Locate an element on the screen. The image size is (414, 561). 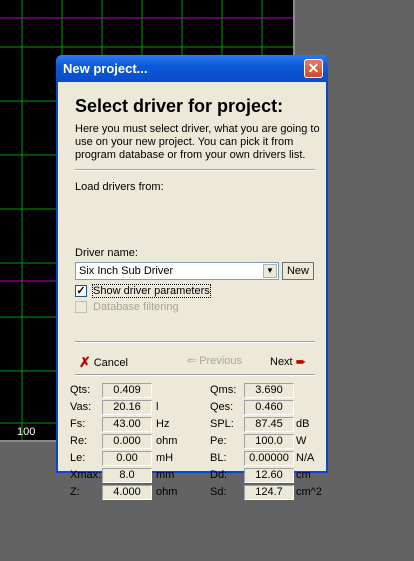
show-params-label: Show driver parameters is located at coordinates (151, 291).